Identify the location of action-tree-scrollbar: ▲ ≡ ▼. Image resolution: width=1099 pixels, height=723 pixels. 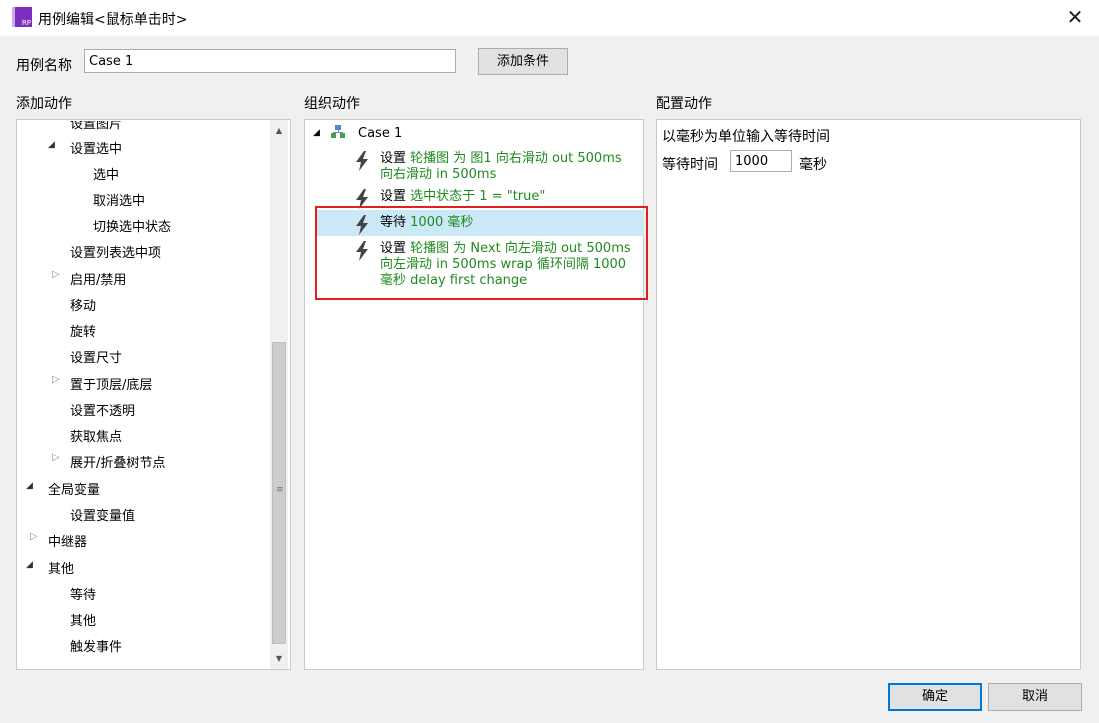
(279, 394).